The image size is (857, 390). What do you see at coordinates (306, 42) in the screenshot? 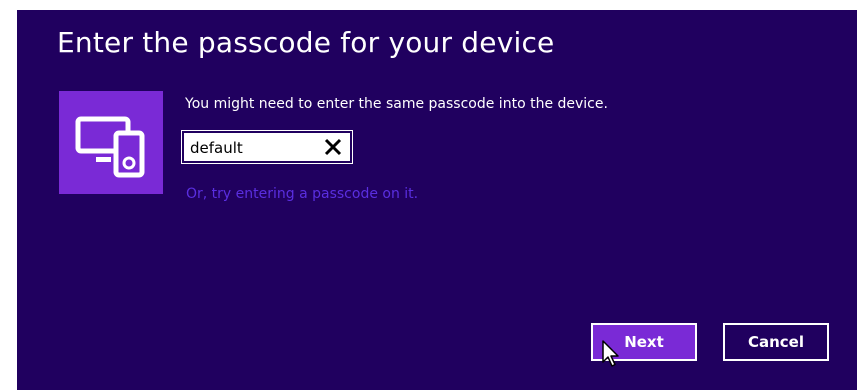
I see `dialog-title: Enter the passcode for your device` at bounding box center [306, 42].